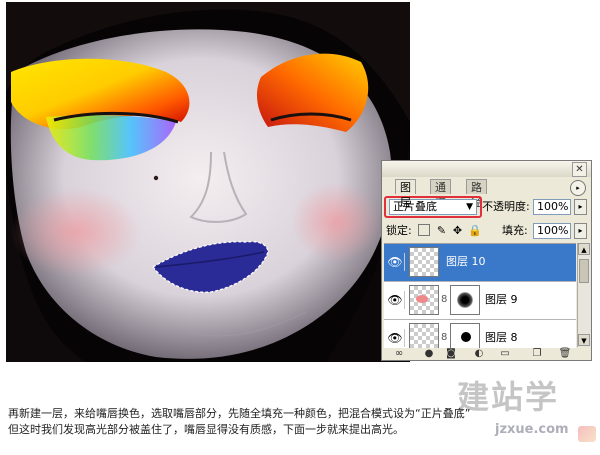 The width and height of the screenshot is (600, 455). Describe the element at coordinates (451, 354) in the screenshot. I see `add-mask-icon: ◙` at that location.